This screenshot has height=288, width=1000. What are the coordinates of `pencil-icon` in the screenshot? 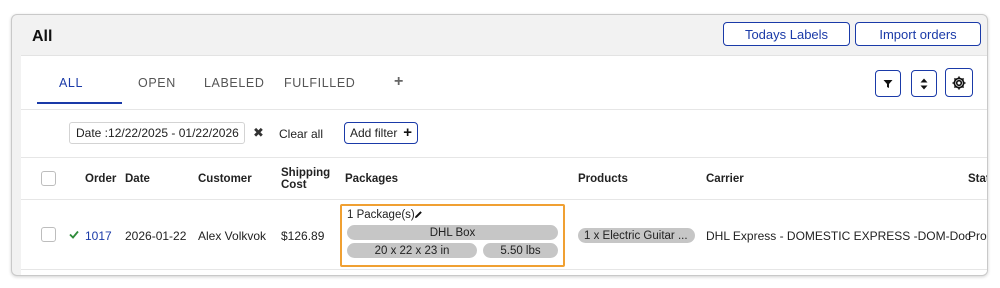 It's located at (418, 214).